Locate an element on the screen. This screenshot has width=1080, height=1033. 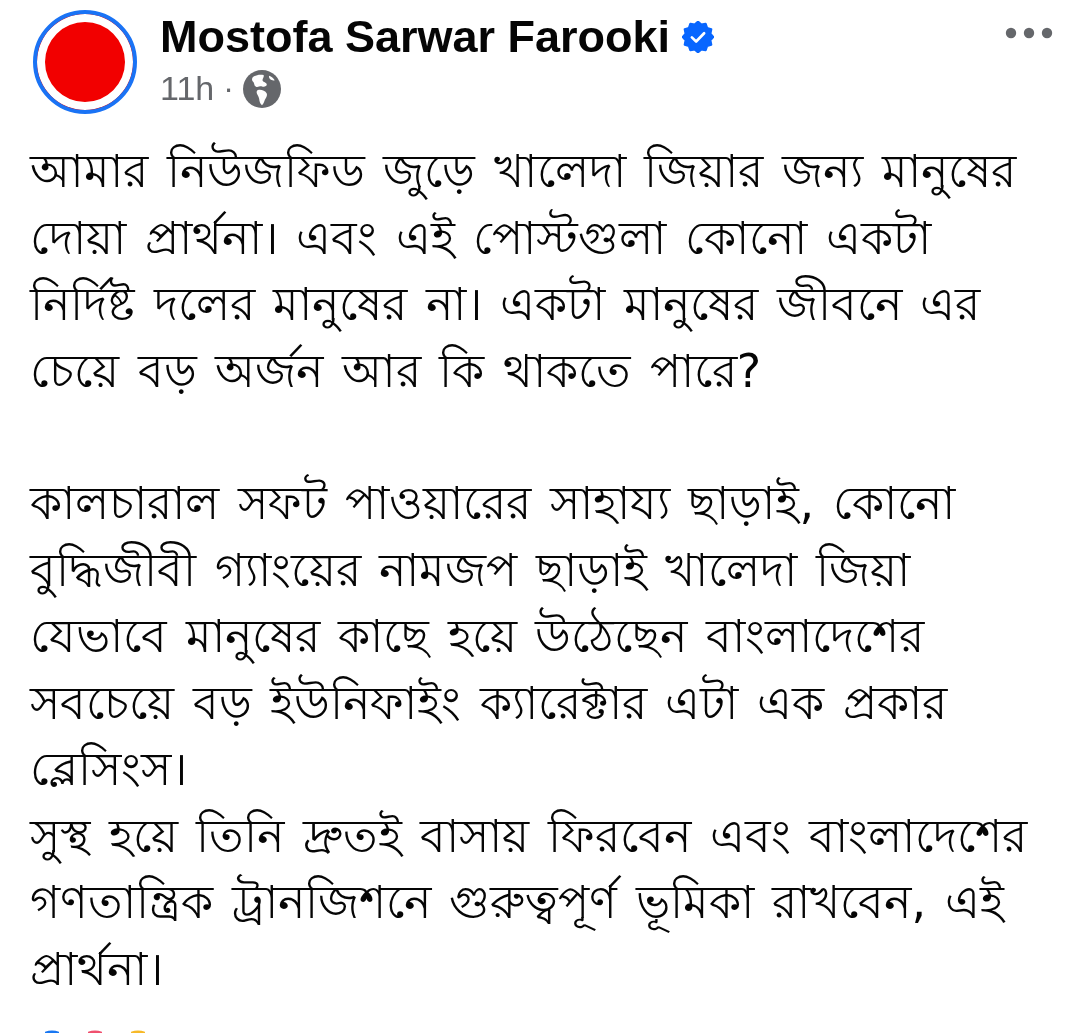
more-options-icon is located at coordinates (1029, 33).